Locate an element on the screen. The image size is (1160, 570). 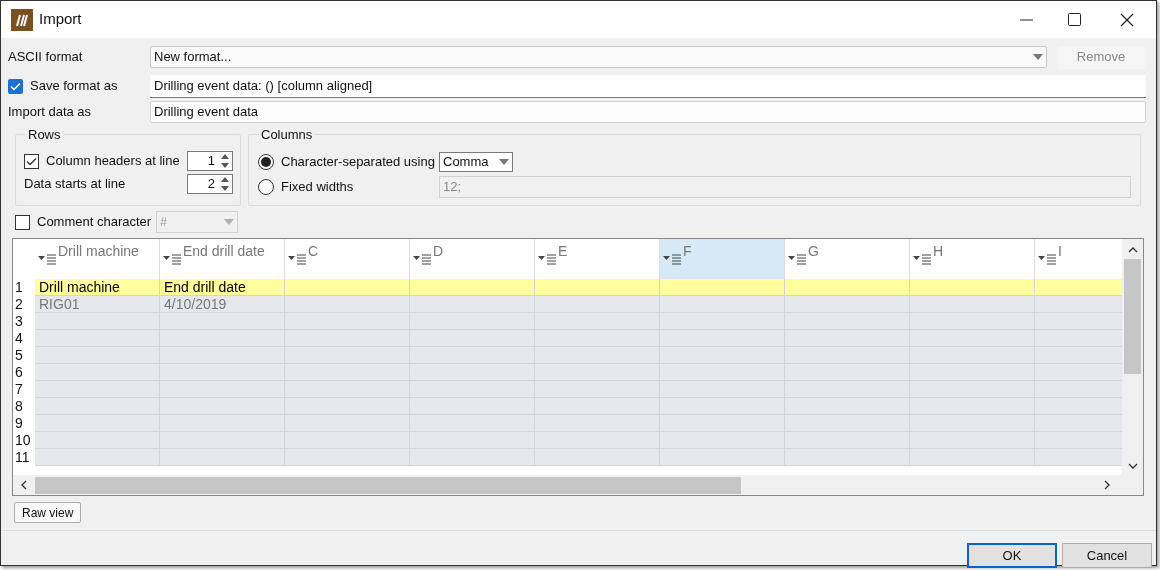
table-cell: RIG01 is located at coordinates (97, 304).